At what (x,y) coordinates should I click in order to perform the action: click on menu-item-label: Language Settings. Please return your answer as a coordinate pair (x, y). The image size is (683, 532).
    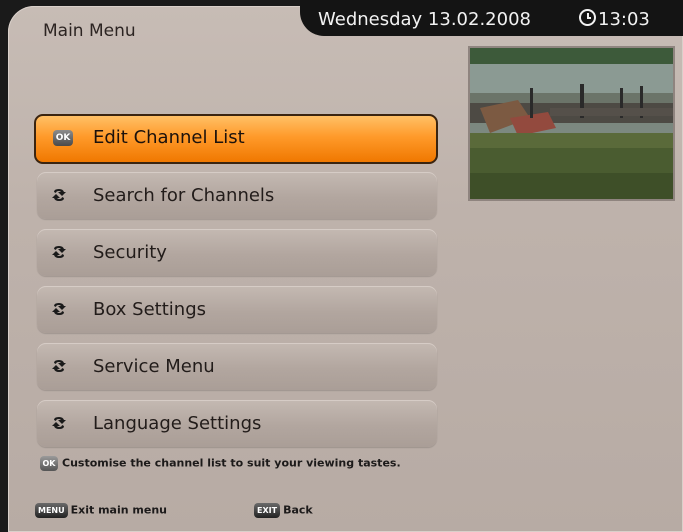
    Looking at the image, I should click on (177, 423).